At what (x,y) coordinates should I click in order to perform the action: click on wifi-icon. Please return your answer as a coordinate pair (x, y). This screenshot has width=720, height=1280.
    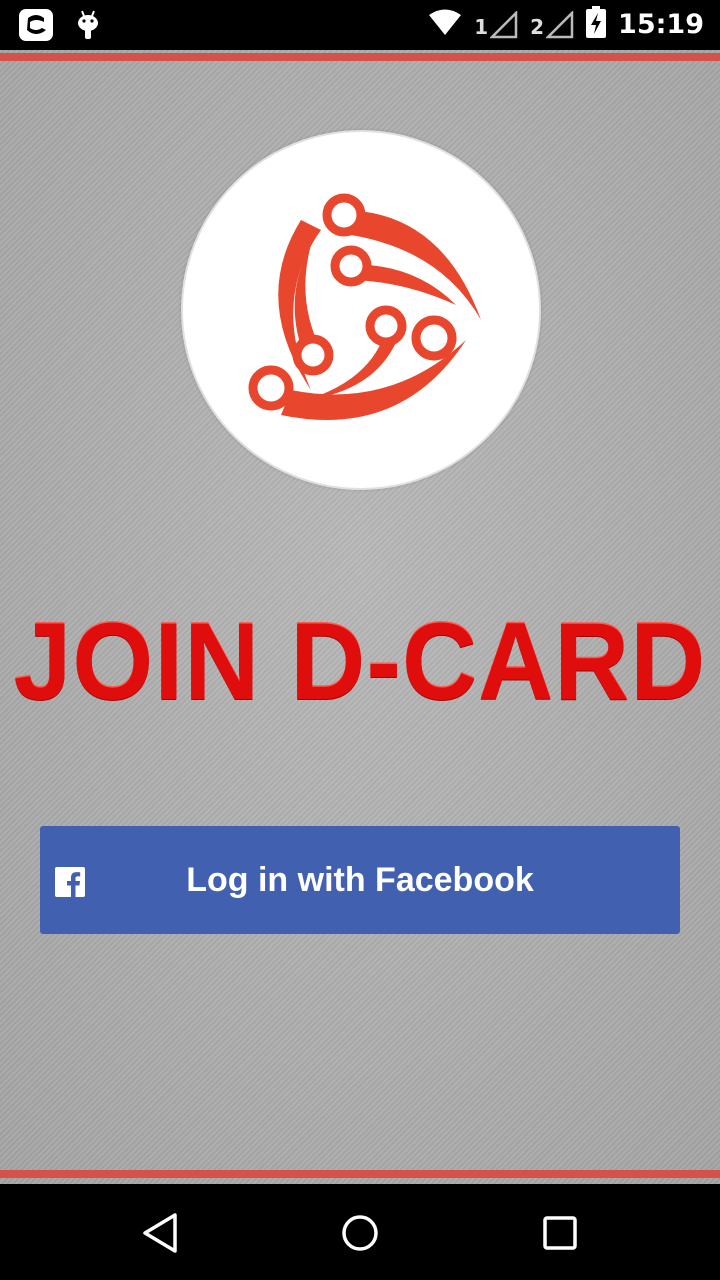
    Looking at the image, I should click on (445, 24).